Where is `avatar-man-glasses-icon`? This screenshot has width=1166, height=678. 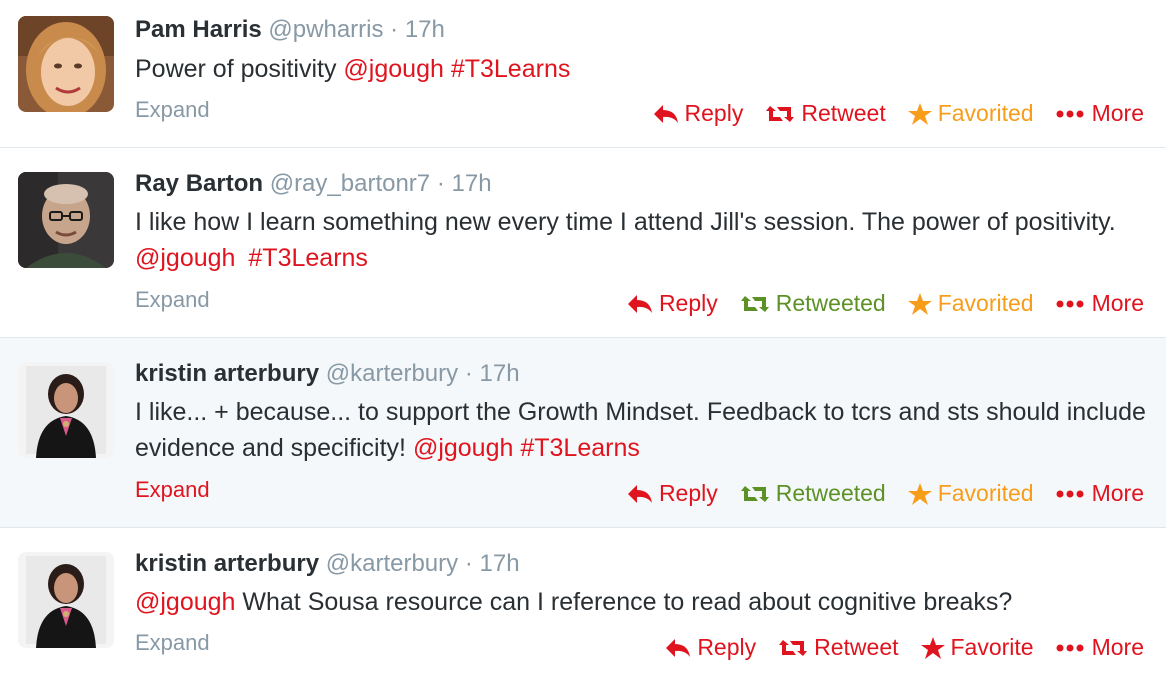
avatar-man-glasses-icon is located at coordinates (66, 220).